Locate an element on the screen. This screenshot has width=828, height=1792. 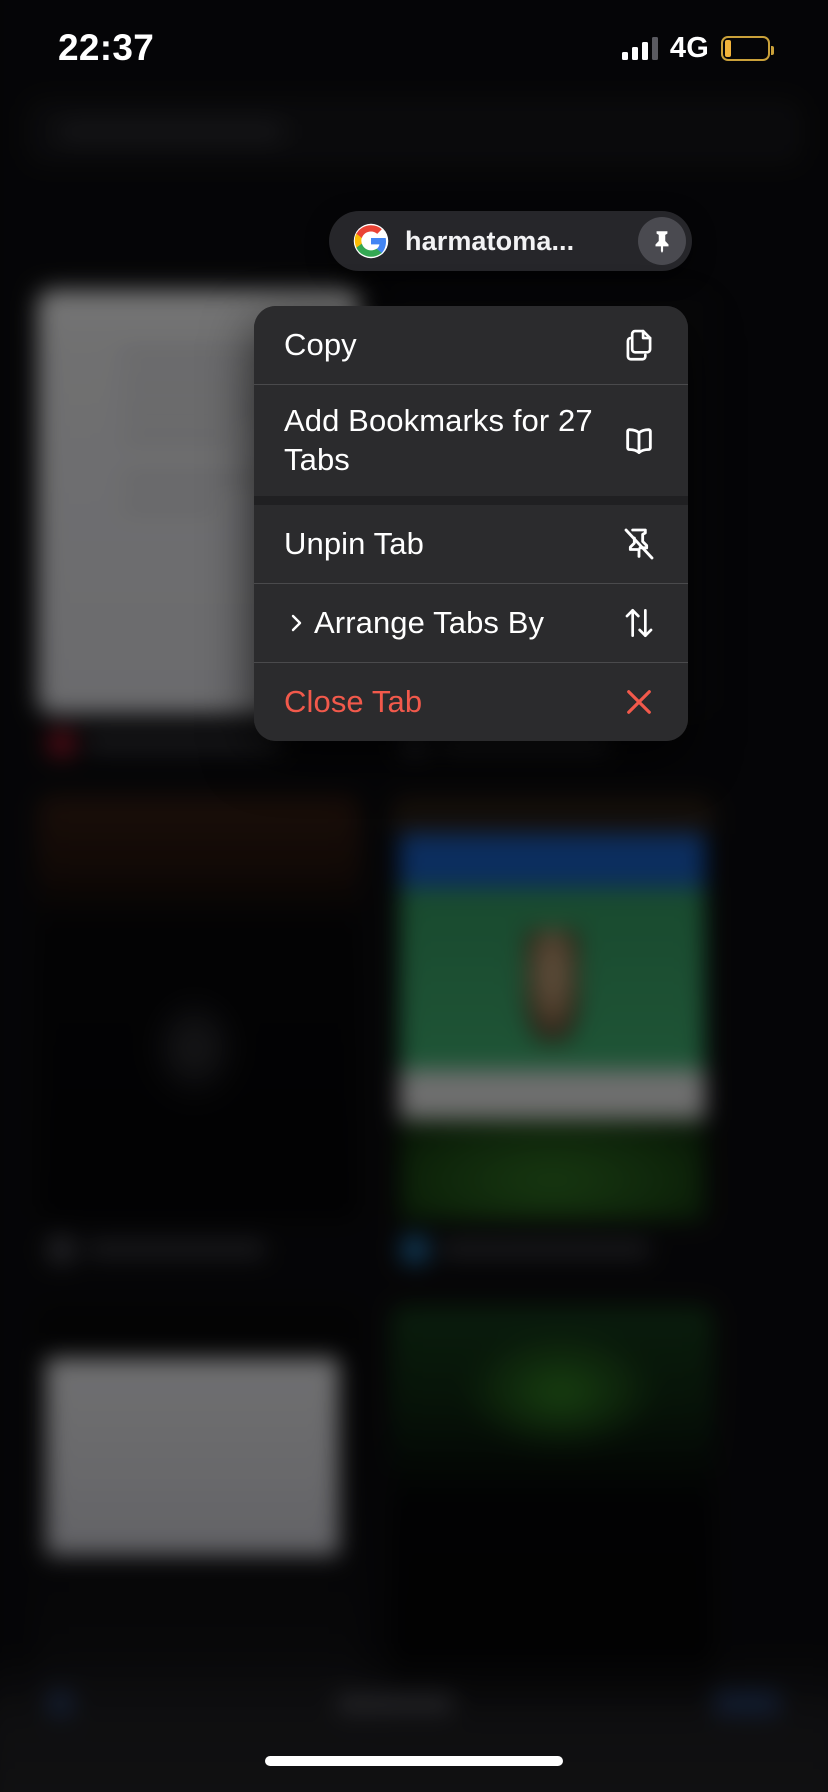
chevron-right-icon is located at coordinates (297, 623).